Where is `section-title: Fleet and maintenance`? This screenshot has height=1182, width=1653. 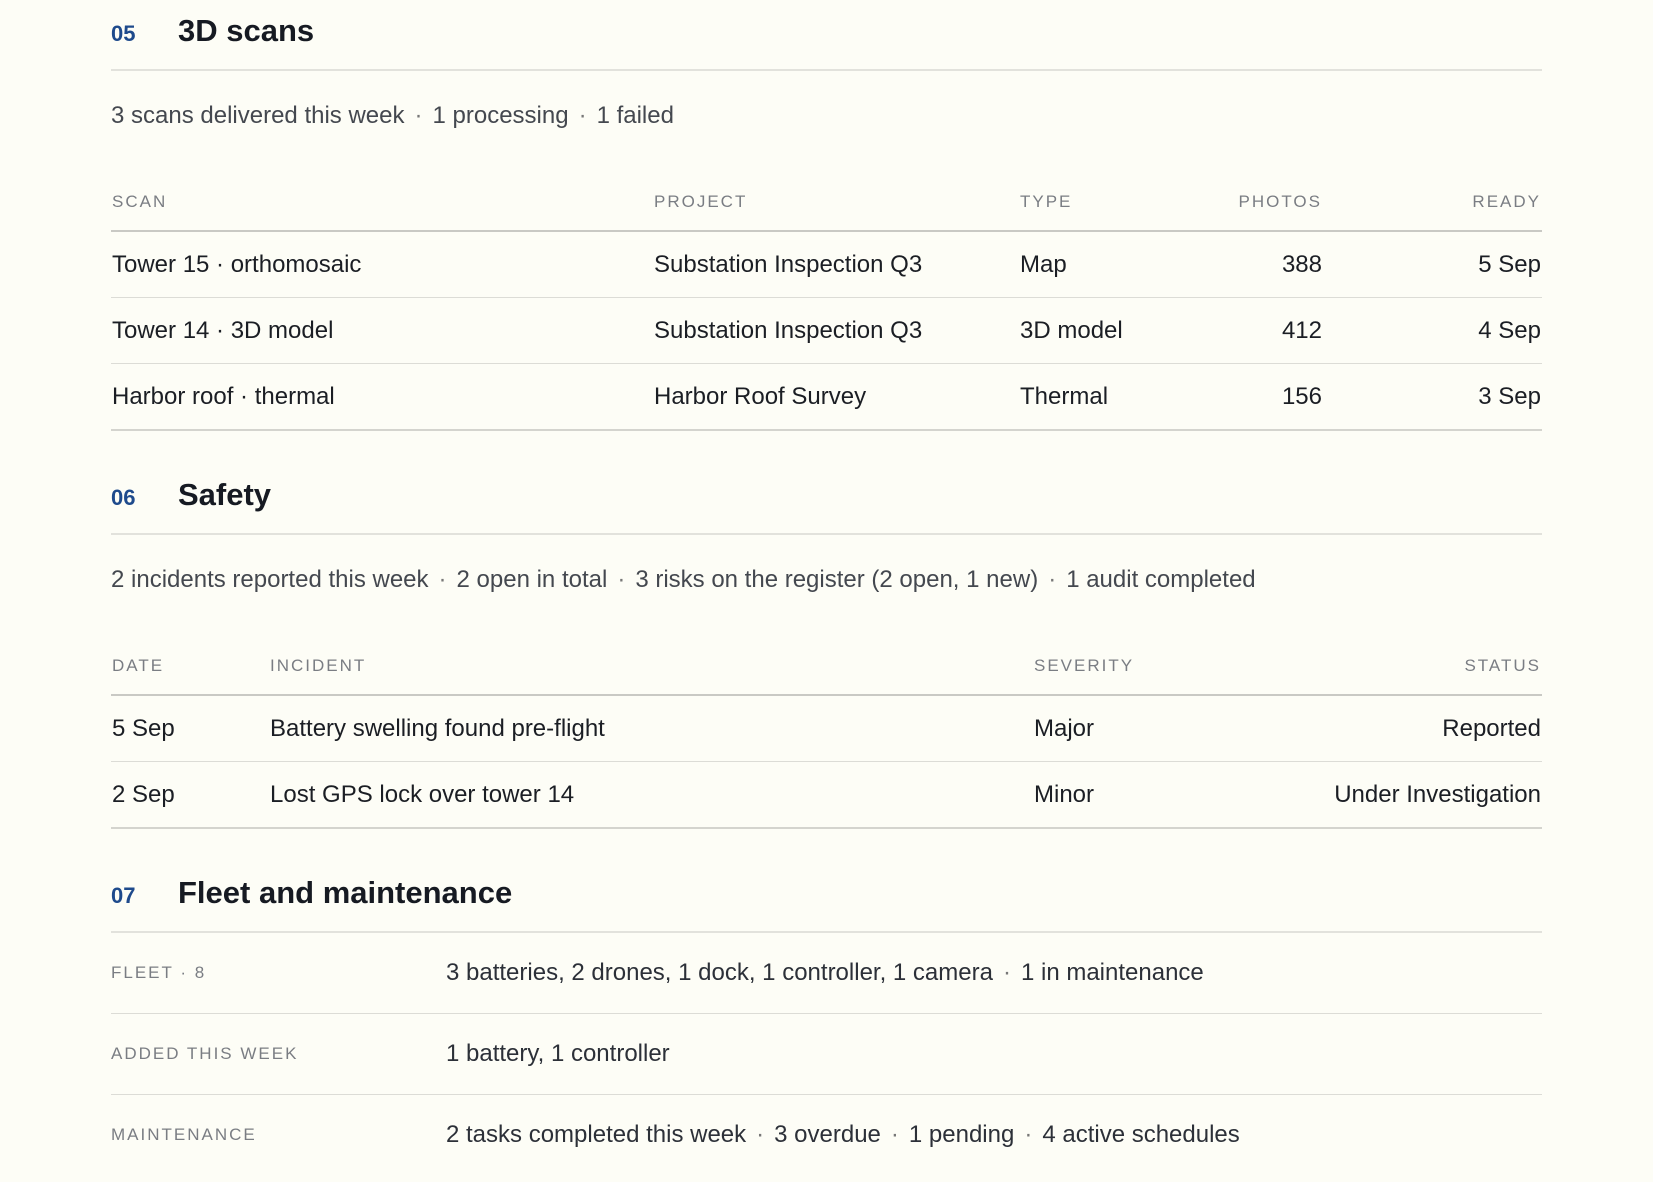
section-title: Fleet and maintenance is located at coordinates (345, 892).